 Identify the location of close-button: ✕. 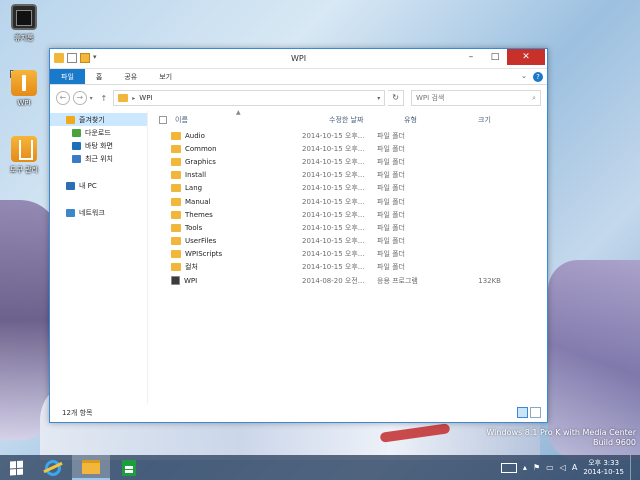
(526, 57).